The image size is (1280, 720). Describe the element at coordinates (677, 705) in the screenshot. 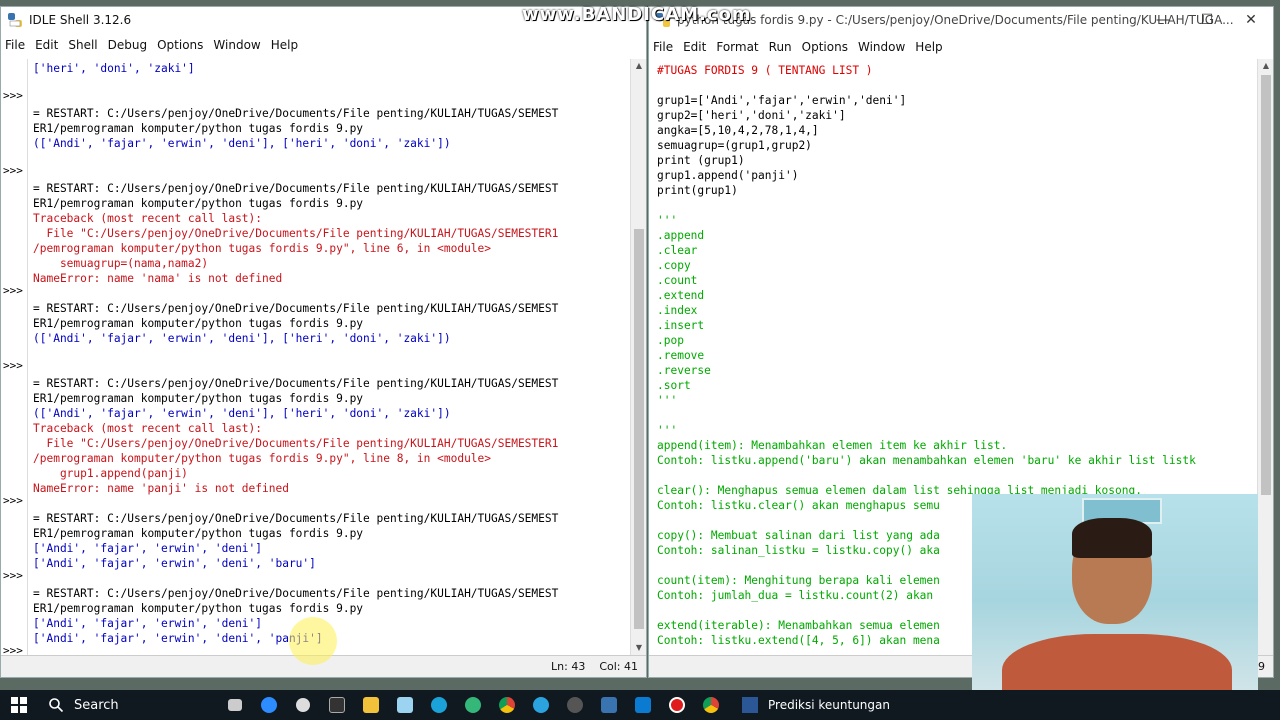

I see `record-icon` at that location.